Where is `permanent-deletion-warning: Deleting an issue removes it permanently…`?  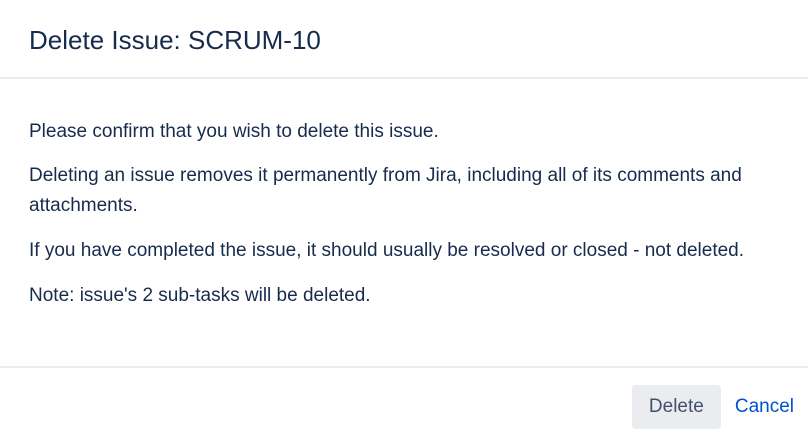
permanent-deletion-warning: Deleting an issue removes it permanently… is located at coordinates (385, 190).